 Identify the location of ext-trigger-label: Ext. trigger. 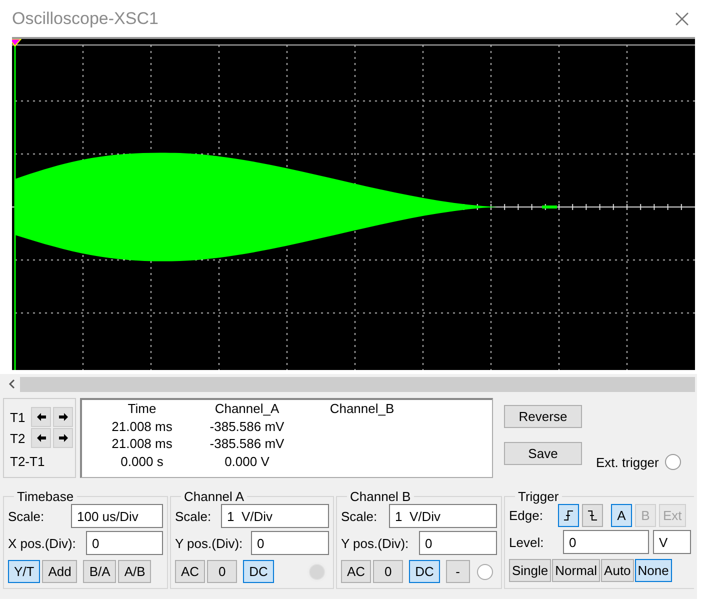
(627, 462).